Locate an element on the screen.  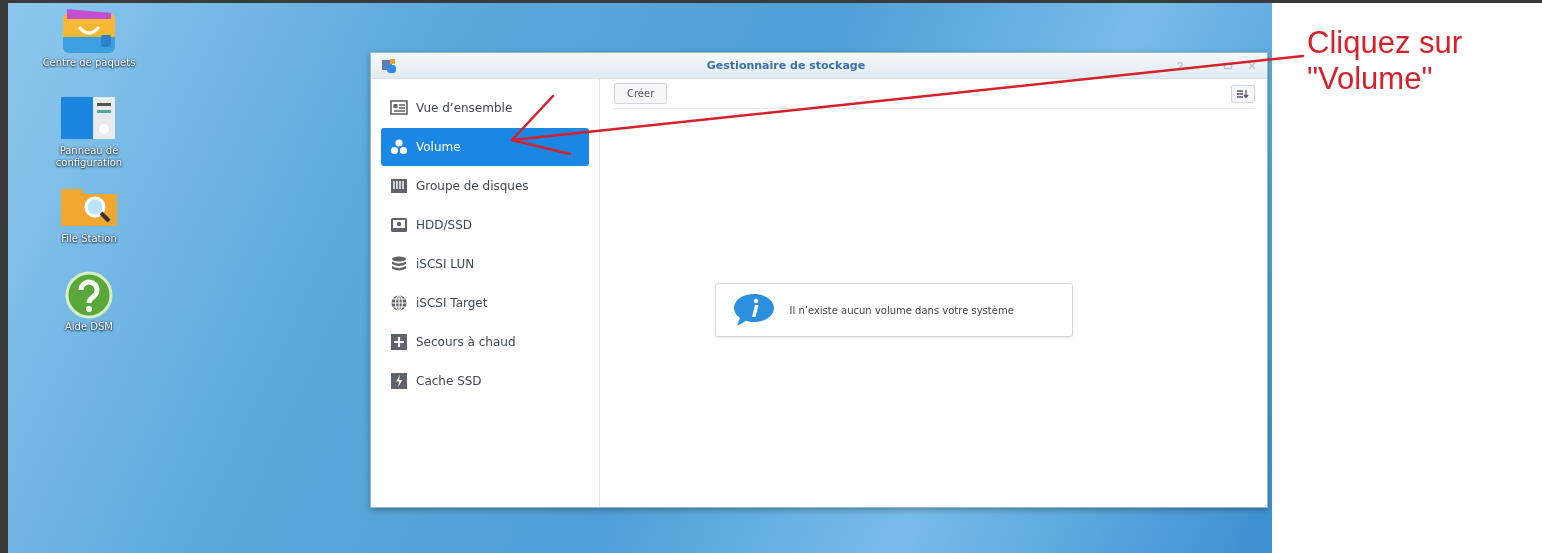
plus-square-icon is located at coordinates (399, 342).